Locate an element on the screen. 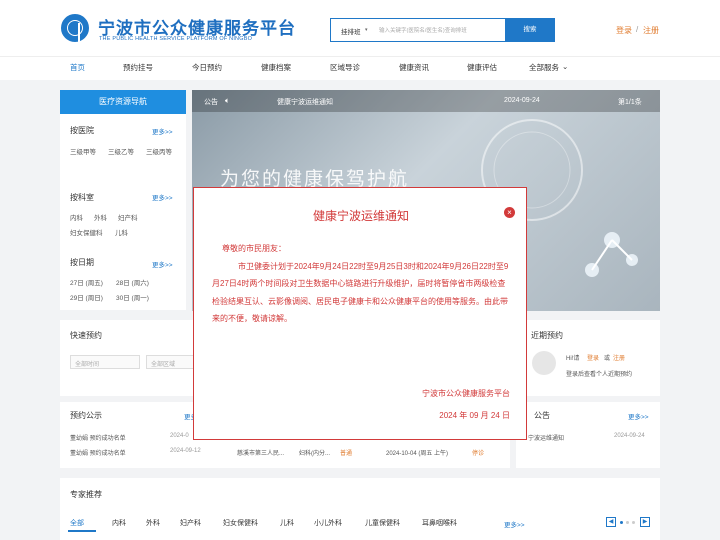 The height and width of the screenshot is (540, 720). logo-icon is located at coordinates (75, 28).